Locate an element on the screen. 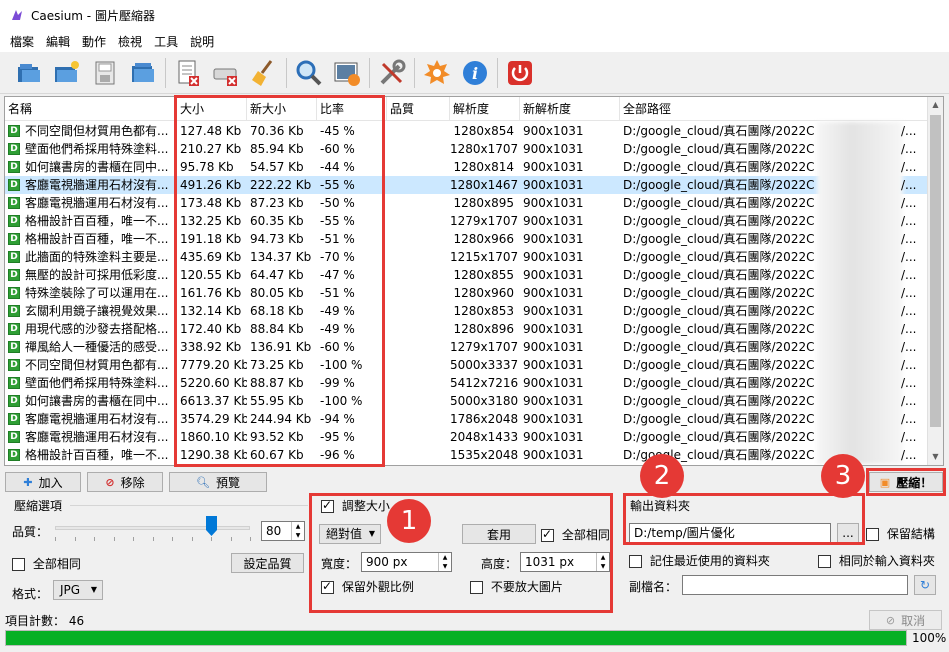 The width and height of the screenshot is (949, 652). compress-button: ▣ 壓縮！ is located at coordinates (906, 482).